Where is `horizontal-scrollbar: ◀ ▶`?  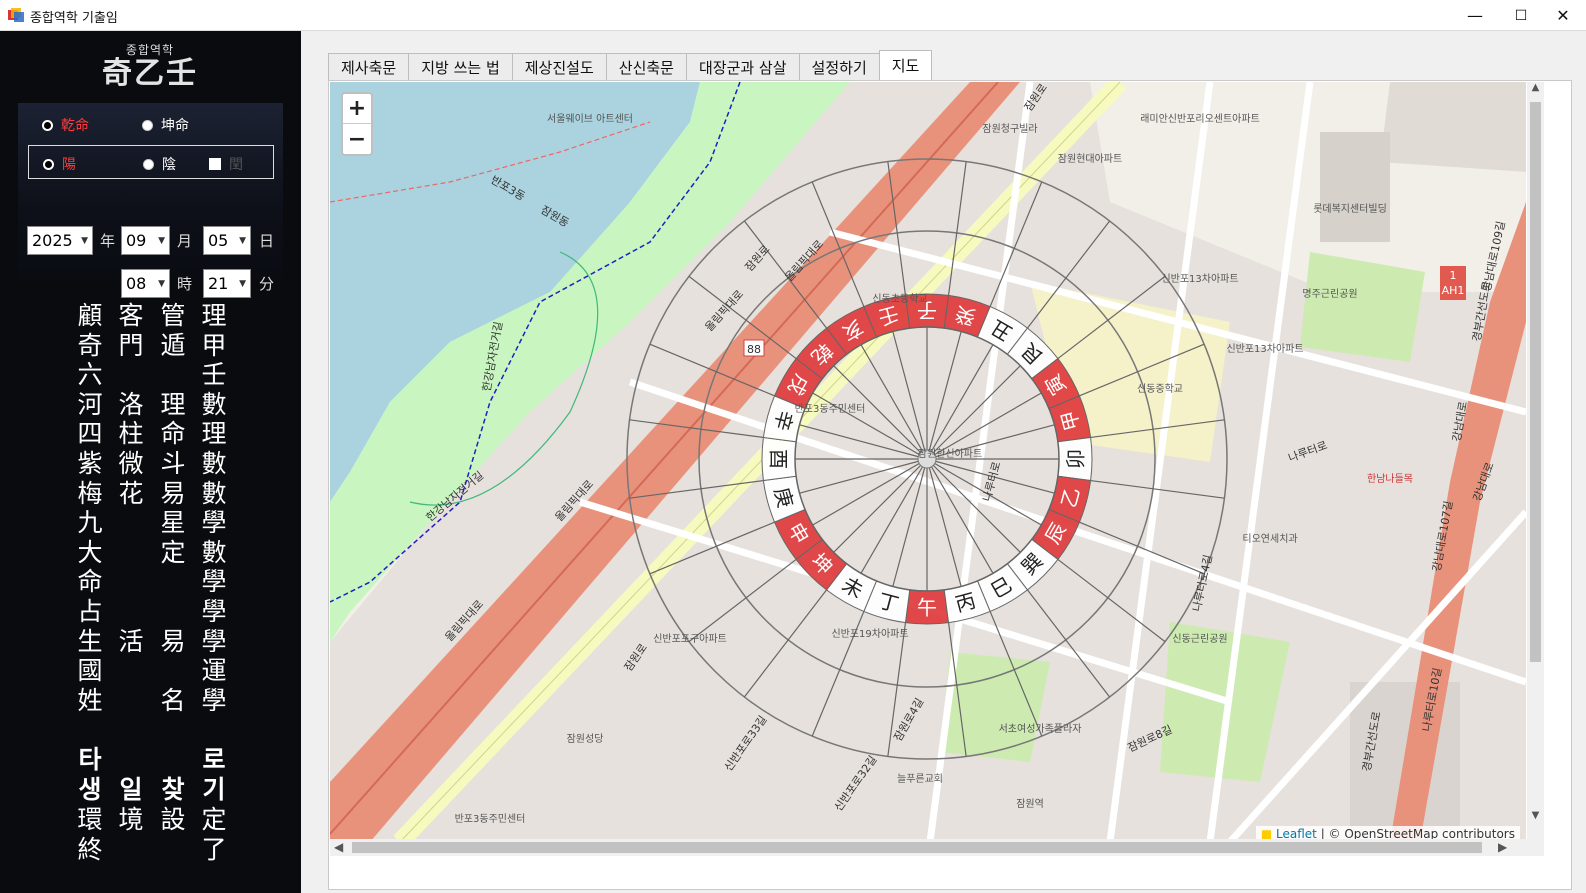
horizontal-scrollbar: ◀ ▶ is located at coordinates (937, 847).